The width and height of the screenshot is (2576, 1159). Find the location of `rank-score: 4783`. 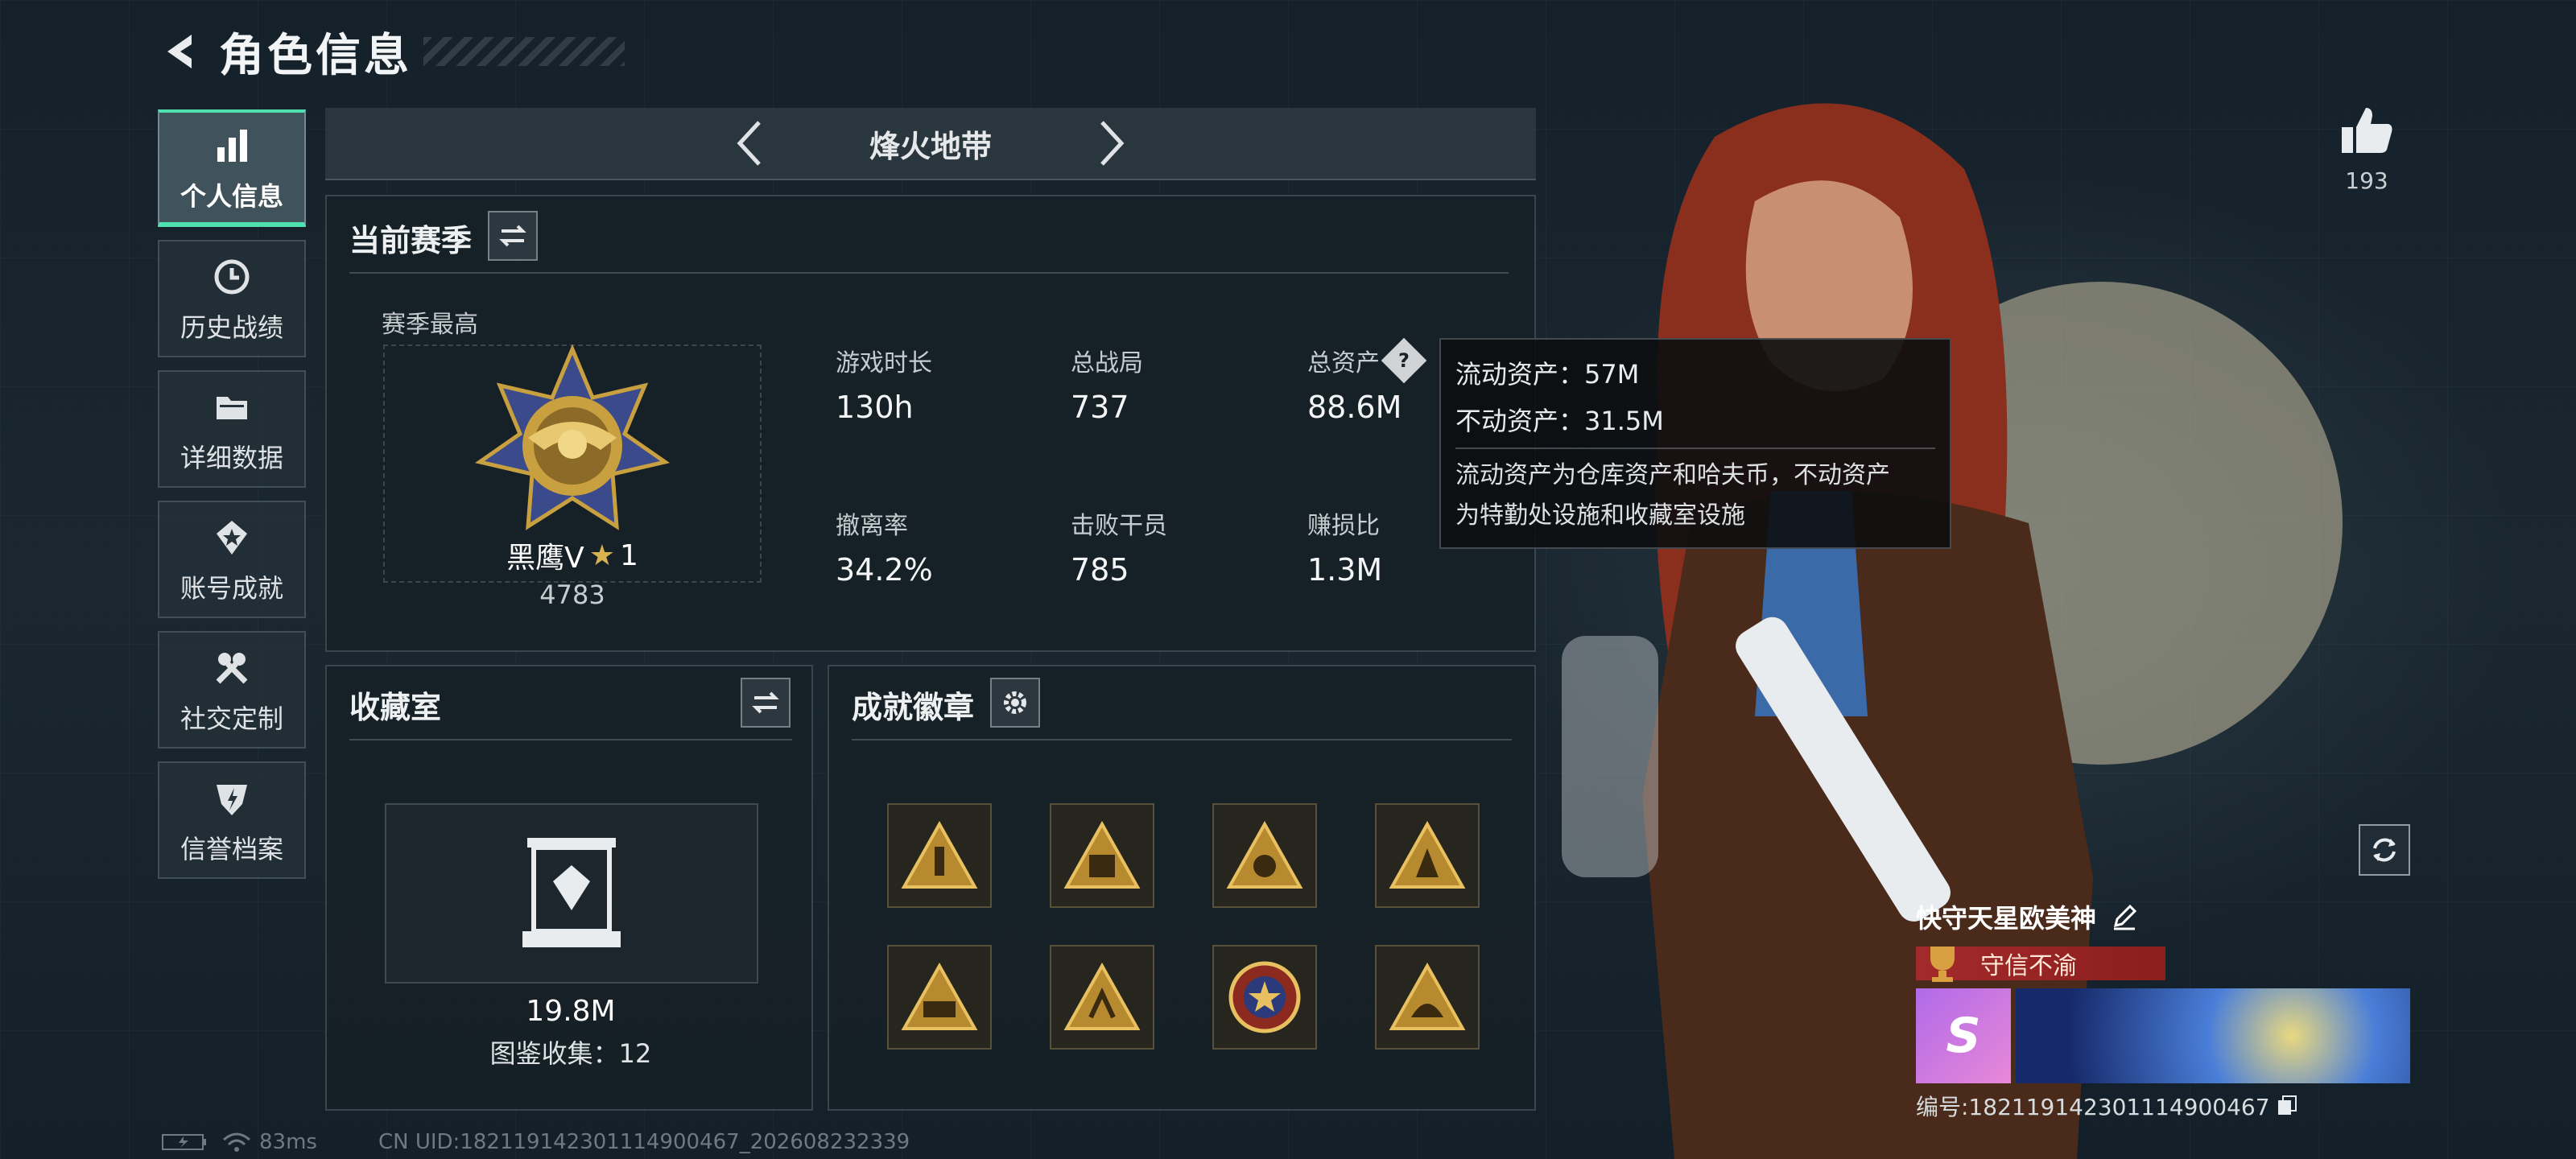

rank-score: 4783 is located at coordinates (572, 595).